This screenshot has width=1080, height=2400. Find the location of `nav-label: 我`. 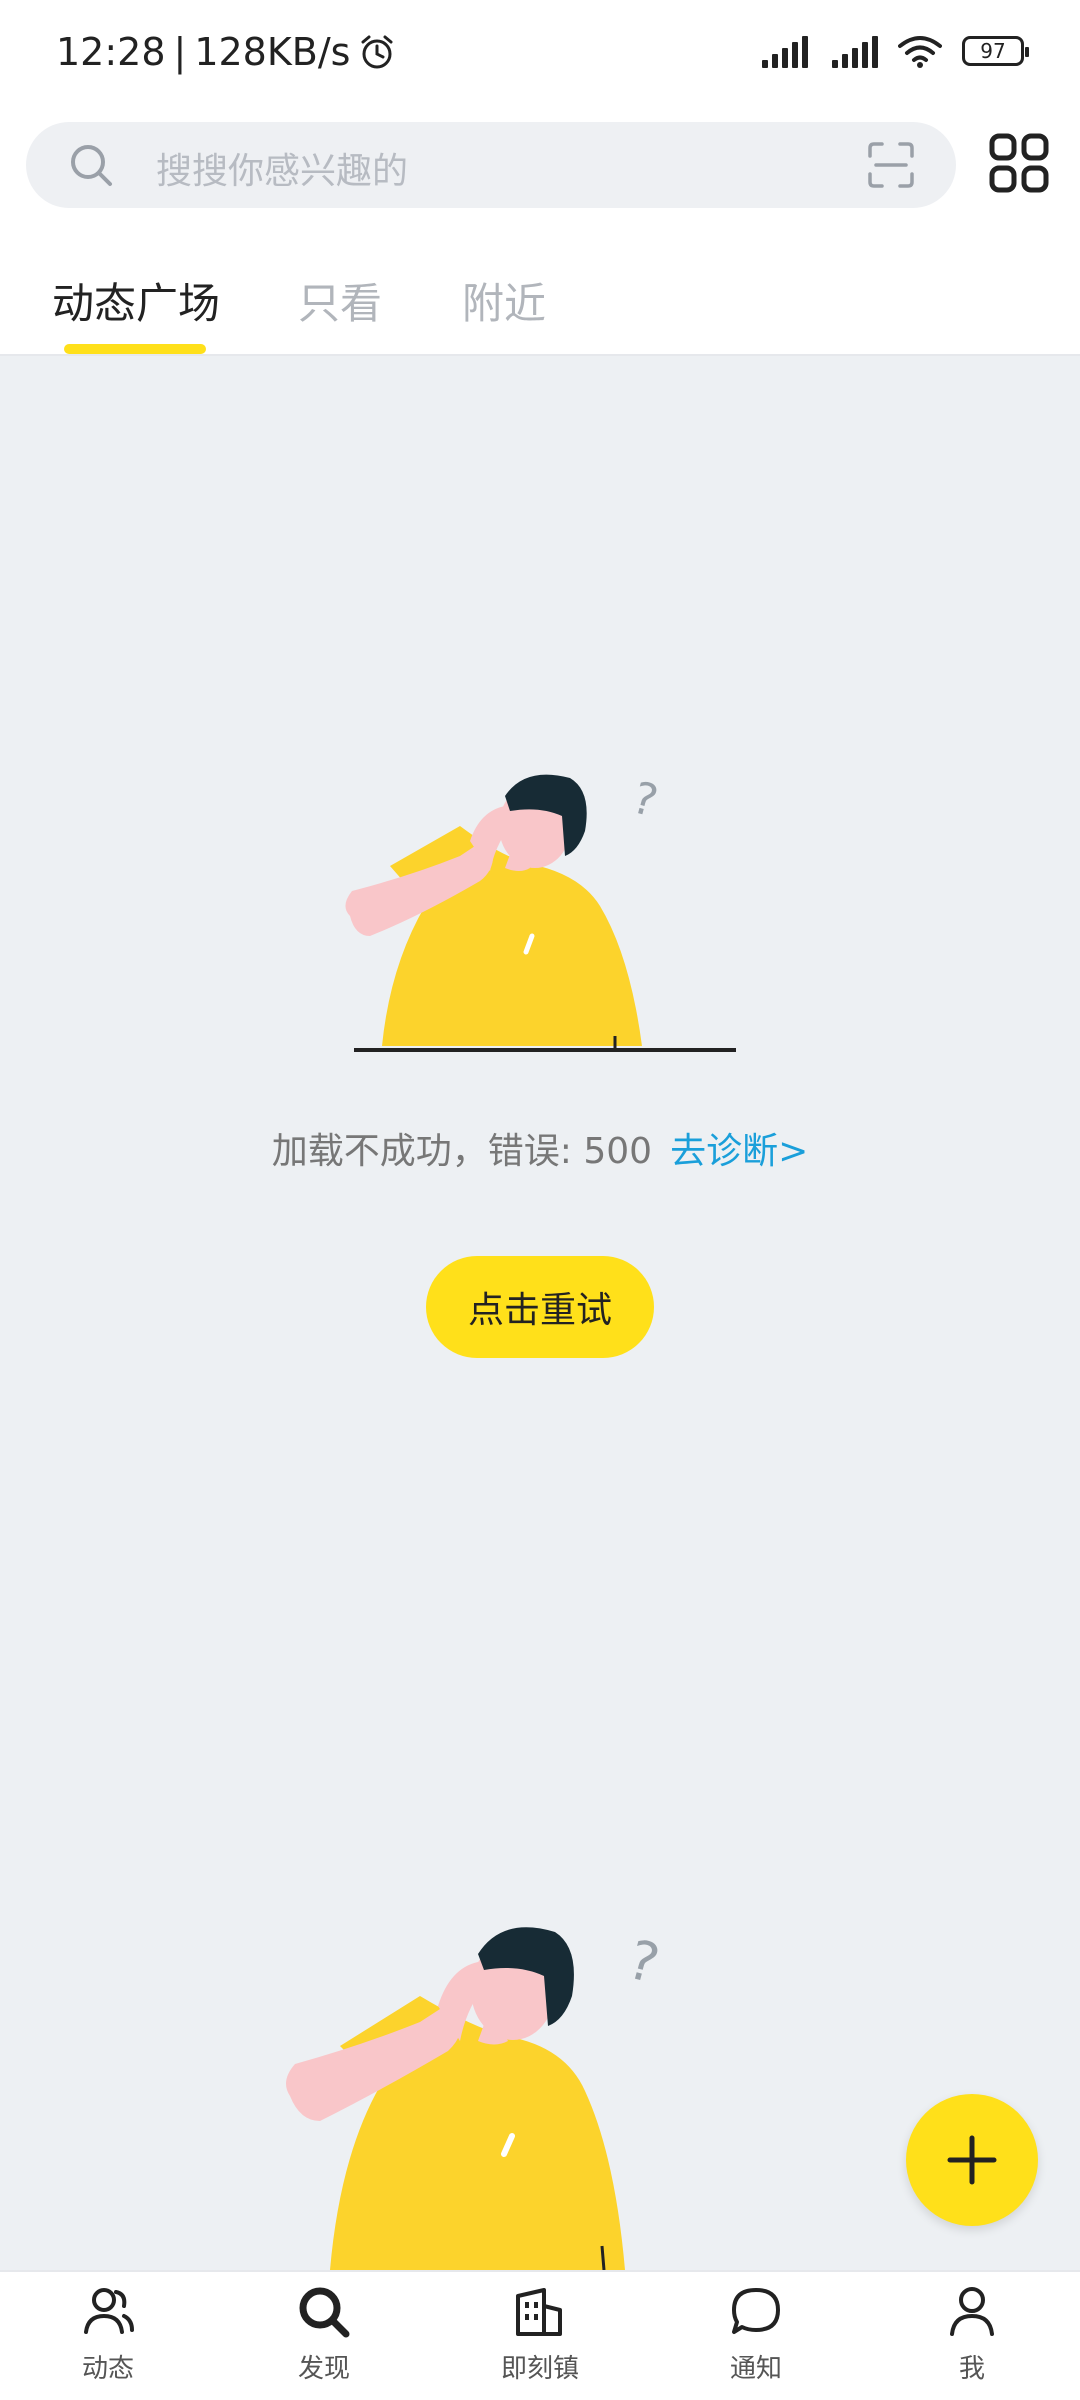

nav-label: 我 is located at coordinates (971, 2369).